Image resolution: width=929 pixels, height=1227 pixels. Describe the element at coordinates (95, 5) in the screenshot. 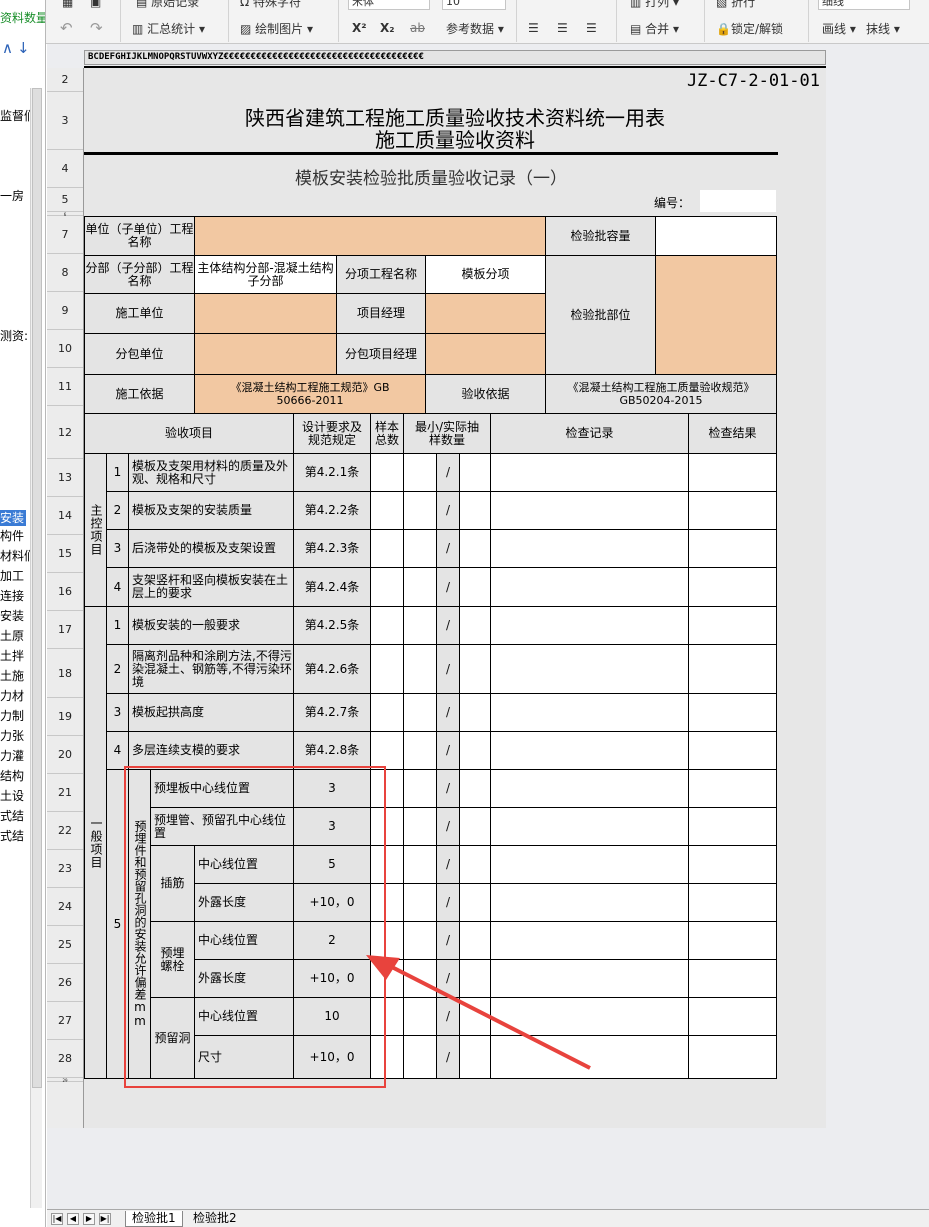

I see `paste-icon: ▣` at that location.